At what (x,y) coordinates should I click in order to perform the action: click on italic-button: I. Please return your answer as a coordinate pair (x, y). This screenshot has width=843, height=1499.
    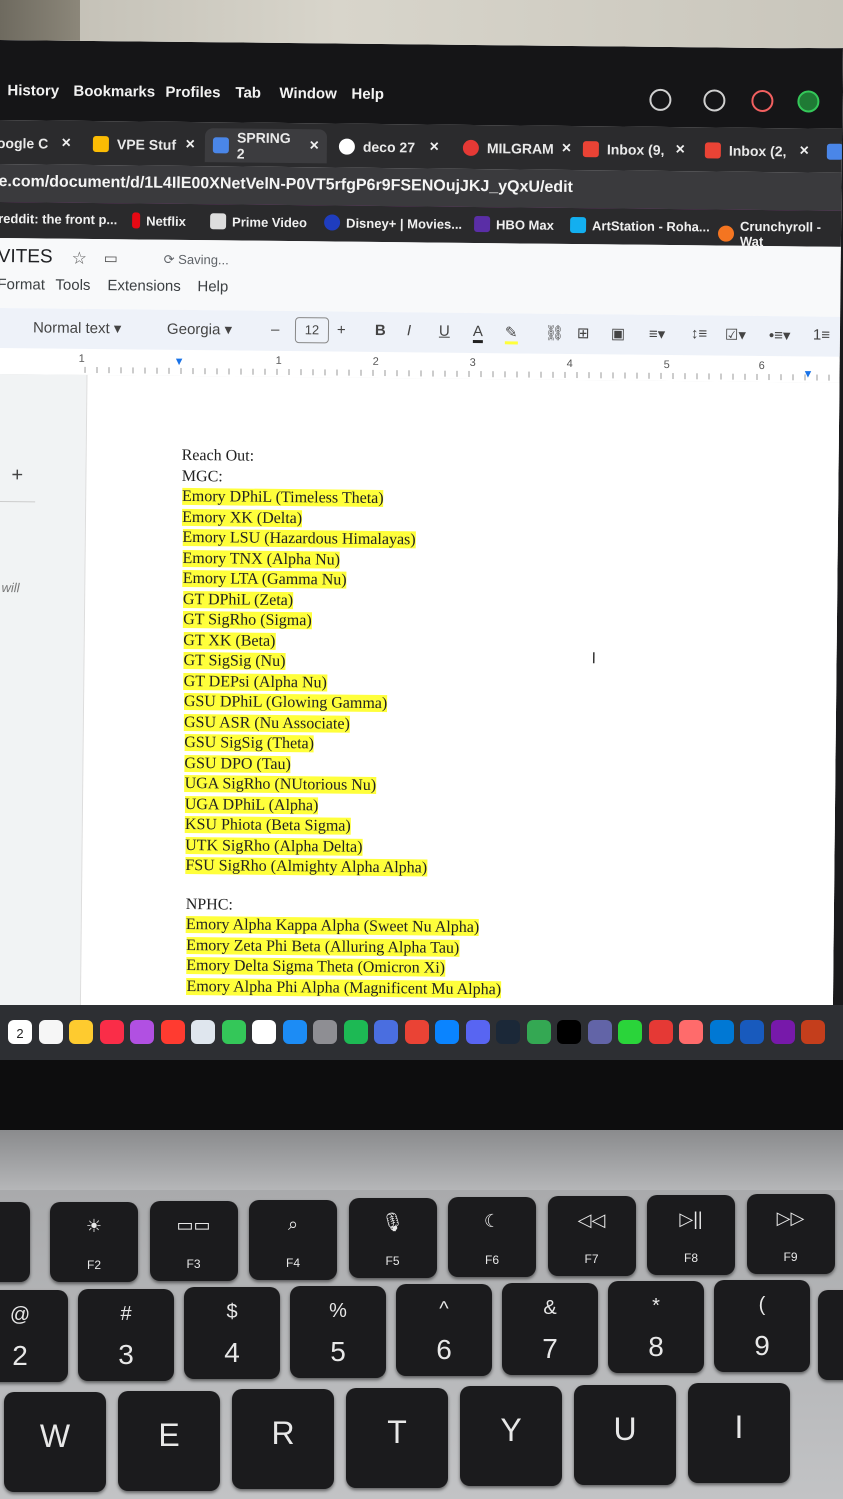
    Looking at the image, I should click on (409, 330).